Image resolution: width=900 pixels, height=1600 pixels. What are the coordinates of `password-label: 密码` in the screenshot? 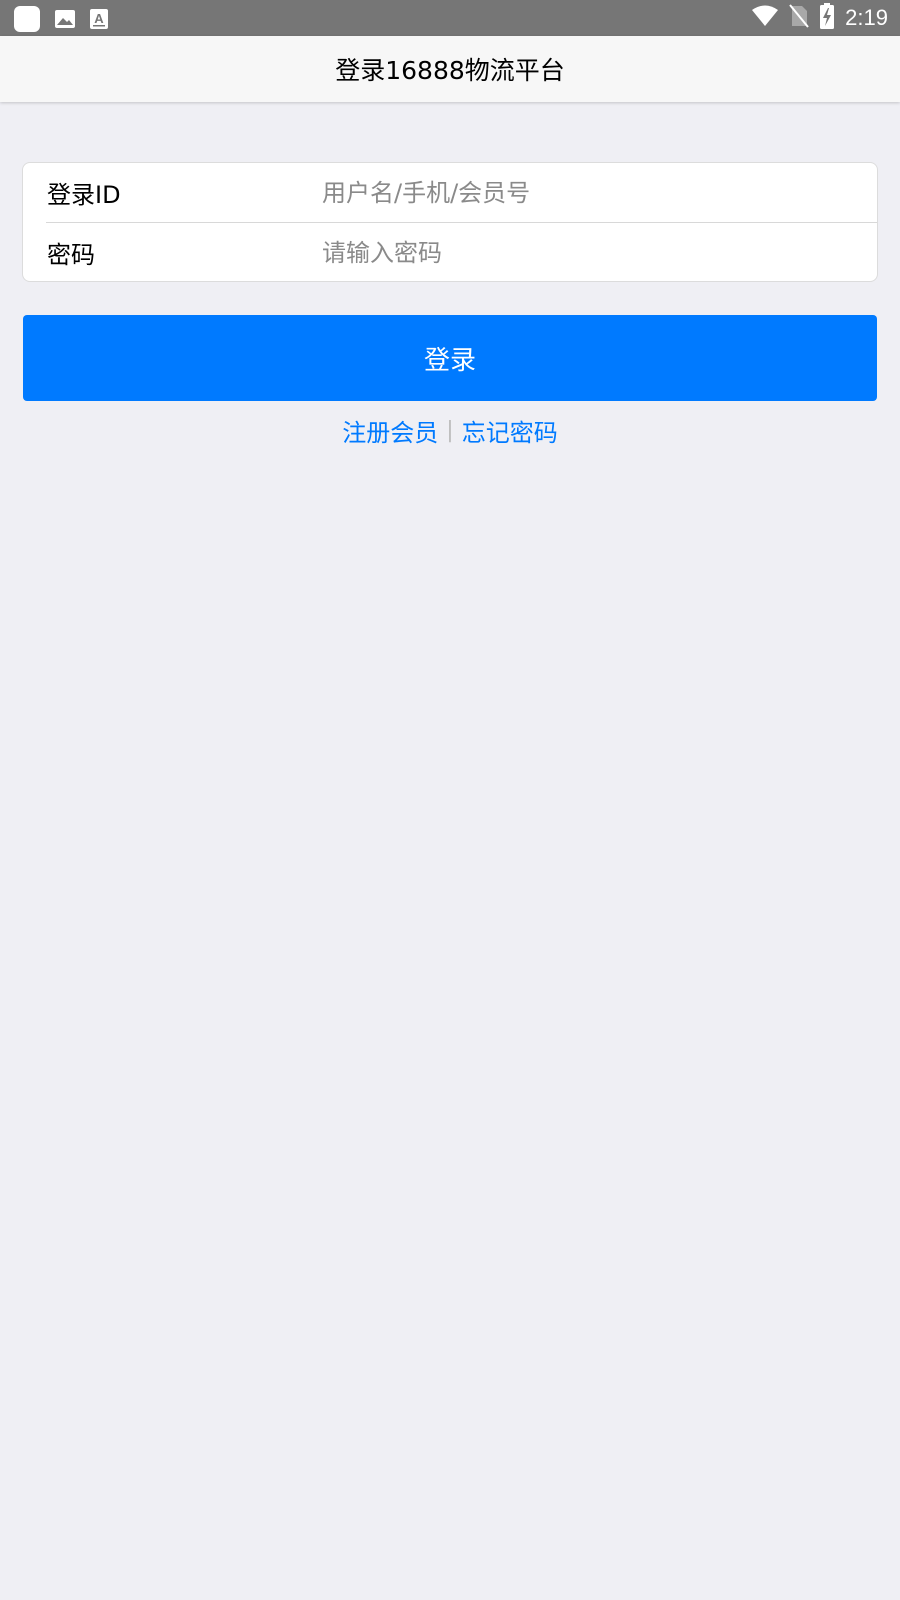 It's located at (71, 255).